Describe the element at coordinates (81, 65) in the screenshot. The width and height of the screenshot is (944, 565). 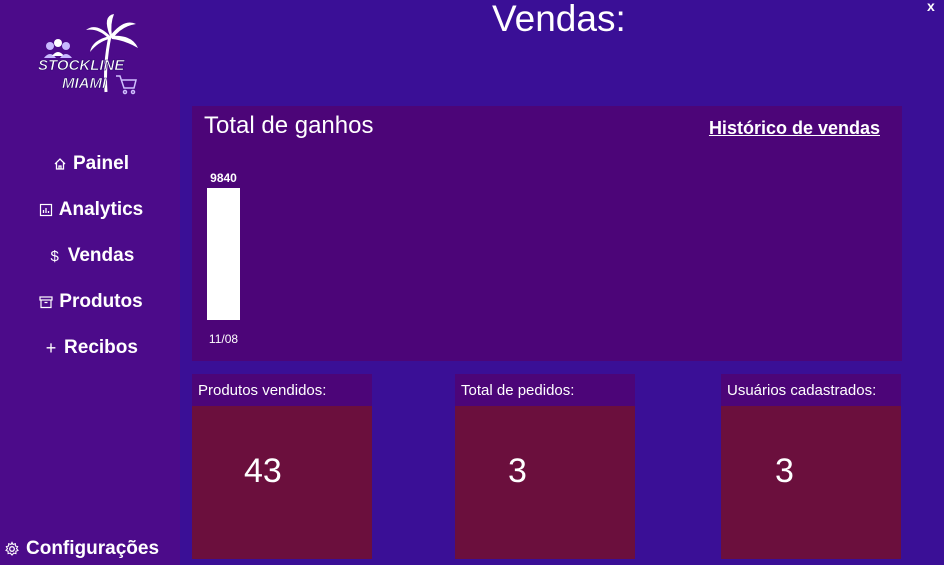
I see `logo-text-line1: STOCKLINE` at that location.